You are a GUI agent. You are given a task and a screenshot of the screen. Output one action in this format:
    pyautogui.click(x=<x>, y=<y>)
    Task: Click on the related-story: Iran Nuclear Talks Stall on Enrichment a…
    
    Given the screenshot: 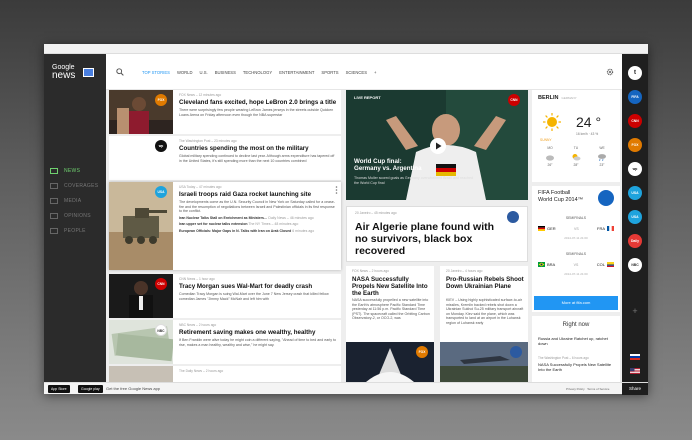 What is the action you would take?
    pyautogui.click(x=258, y=218)
    